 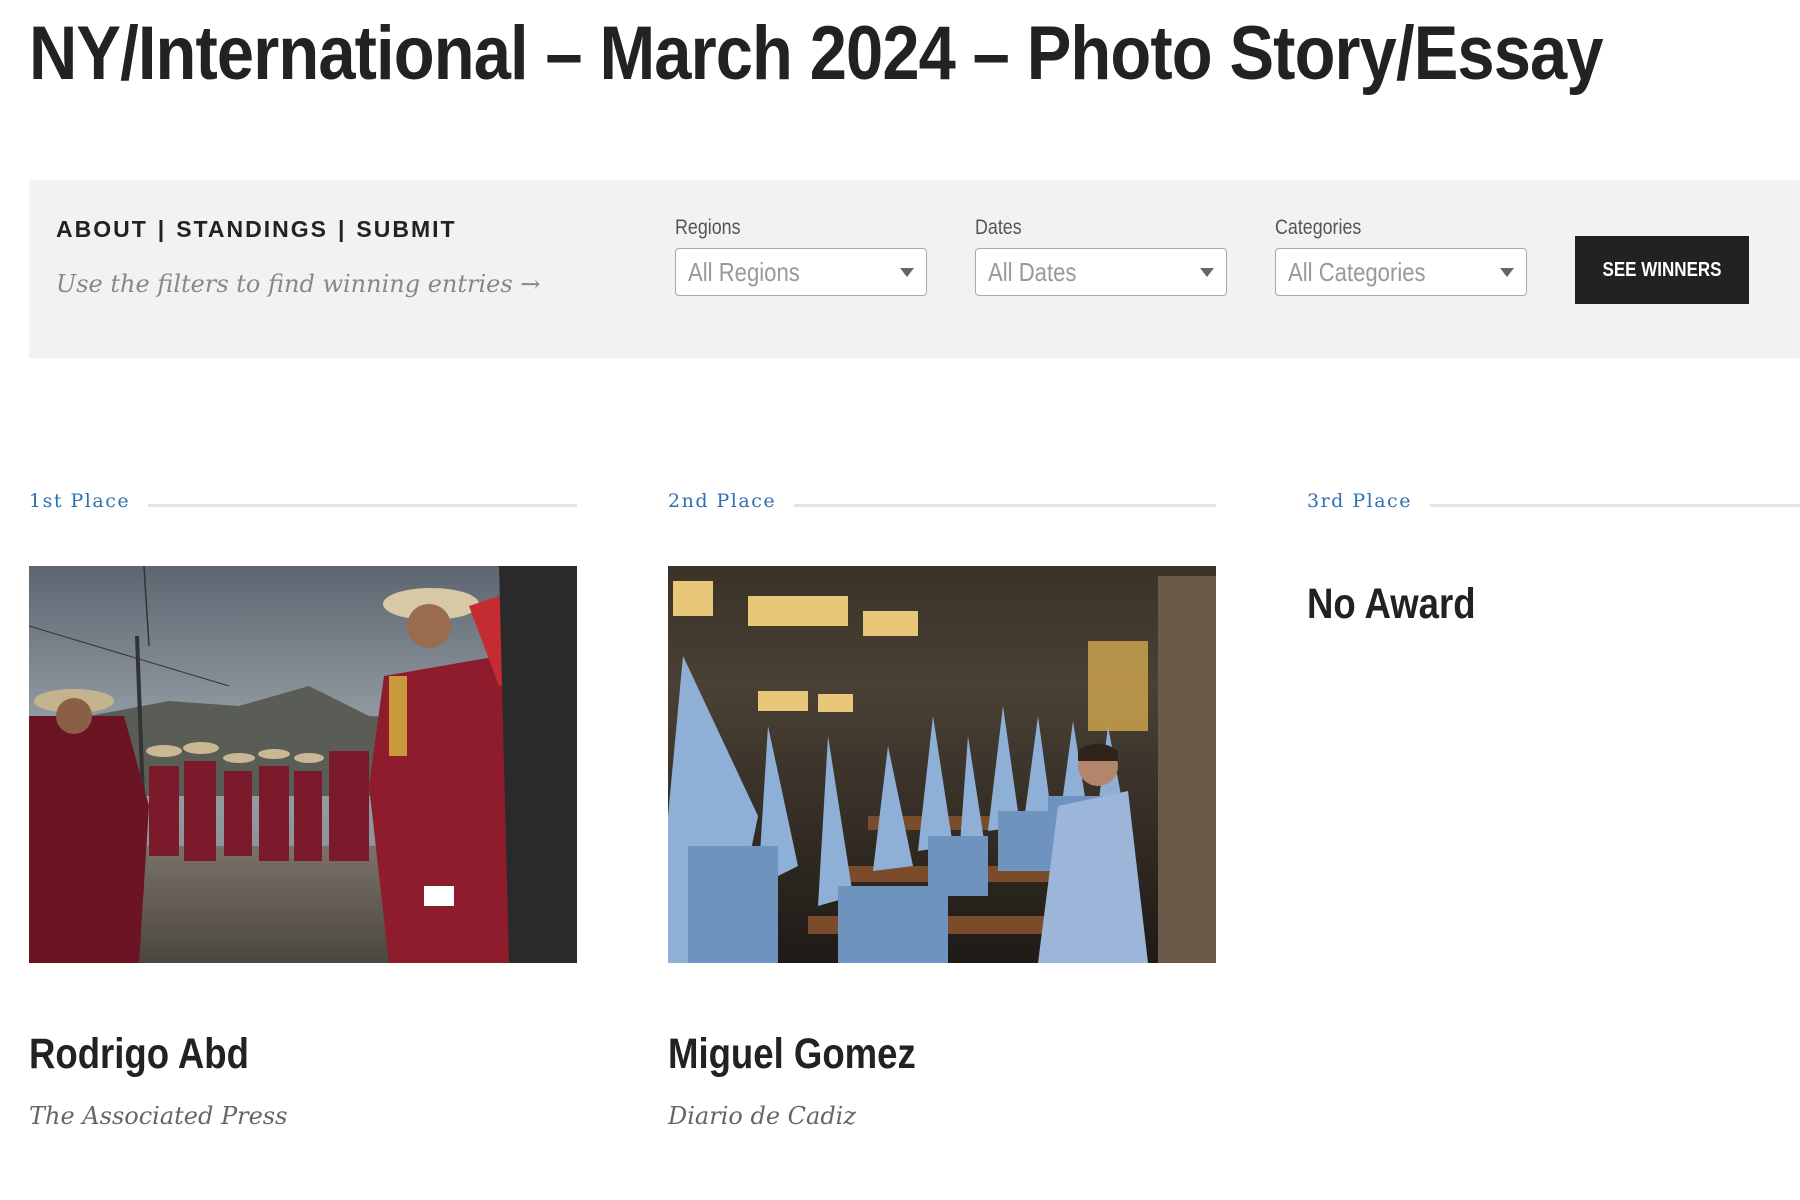 I want to click on regions-filter: Regions All Regions, so click(x=801, y=256).